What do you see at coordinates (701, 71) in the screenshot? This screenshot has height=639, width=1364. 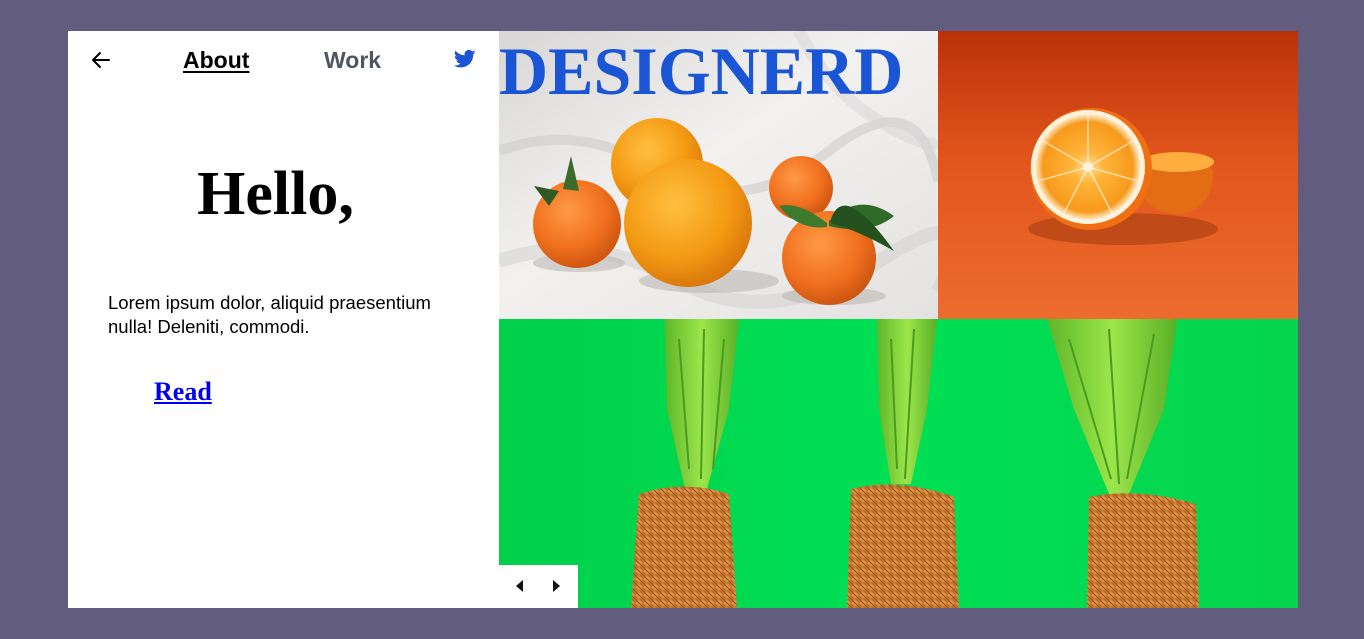 I see `brand-title: DESIGNERD` at bounding box center [701, 71].